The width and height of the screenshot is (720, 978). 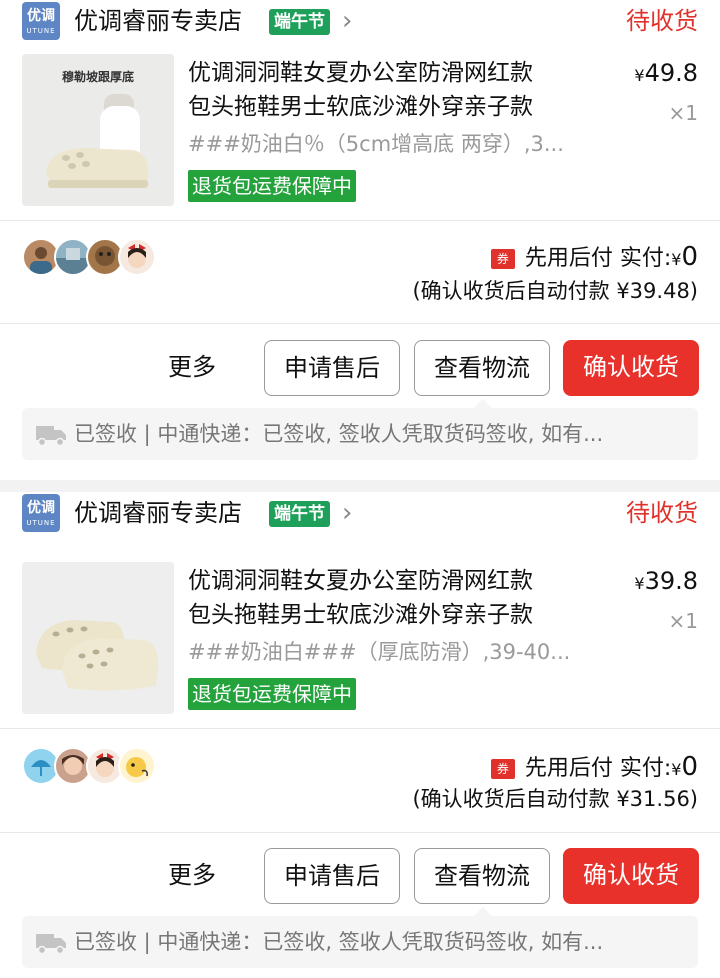 What do you see at coordinates (671, 581) in the screenshot?
I see `price-value: 39.8` at bounding box center [671, 581].